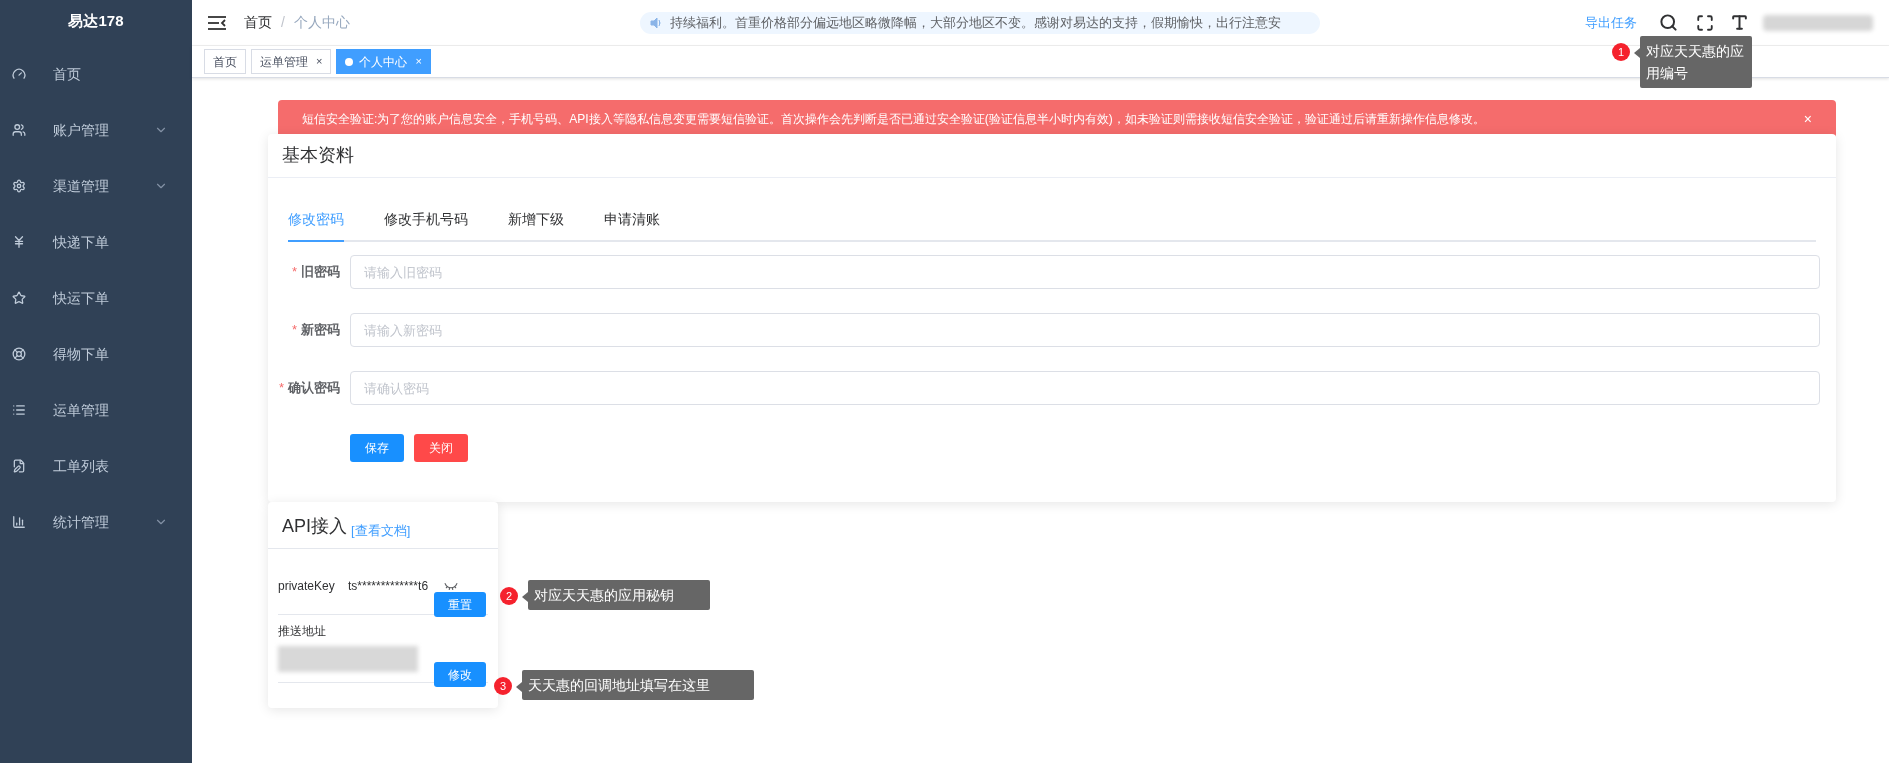  What do you see at coordinates (320, 330) in the screenshot?
I see `field-label: 新密码` at bounding box center [320, 330].